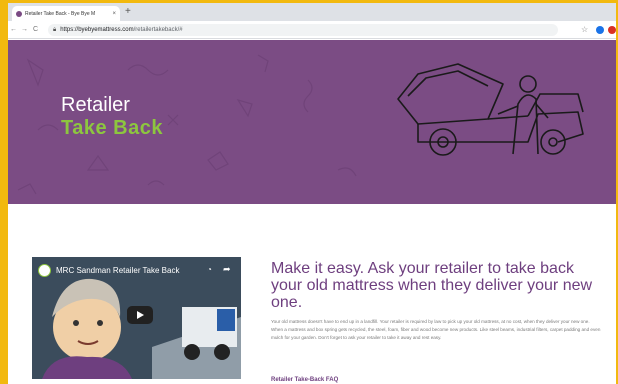 The image size is (618, 384). Describe the element at coordinates (97, 30) in the screenshot. I see `url-host: https://byebyemattress.com` at that location.